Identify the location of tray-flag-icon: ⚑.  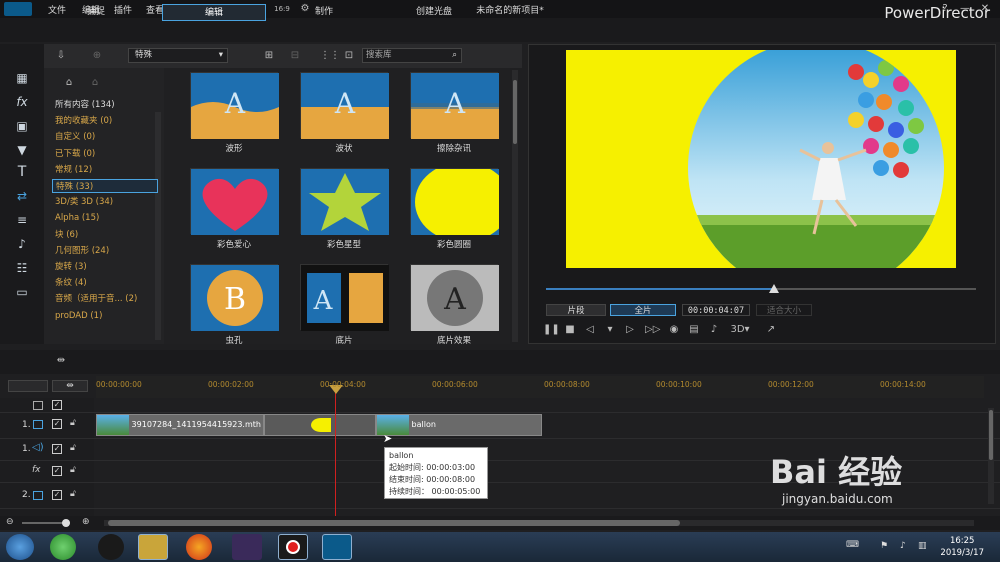
(884, 546).